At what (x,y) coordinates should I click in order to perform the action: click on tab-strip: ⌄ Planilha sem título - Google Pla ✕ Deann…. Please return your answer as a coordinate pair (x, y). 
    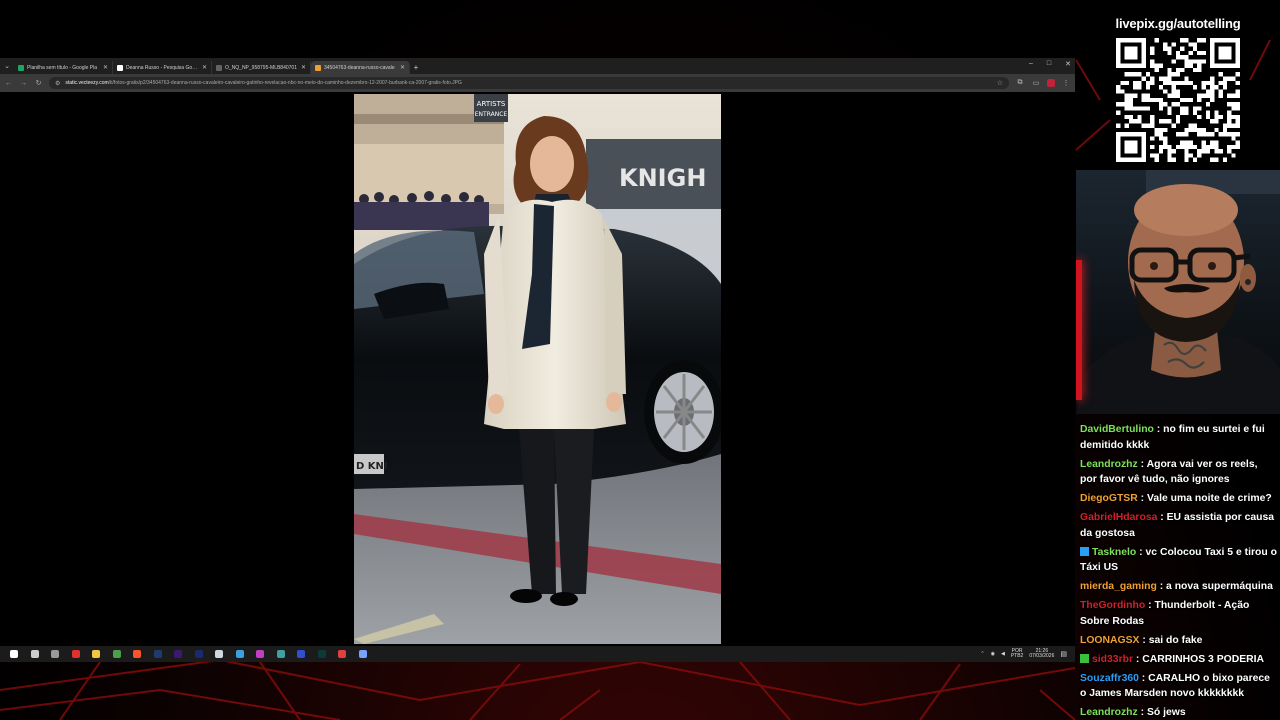
    Looking at the image, I should click on (537, 66).